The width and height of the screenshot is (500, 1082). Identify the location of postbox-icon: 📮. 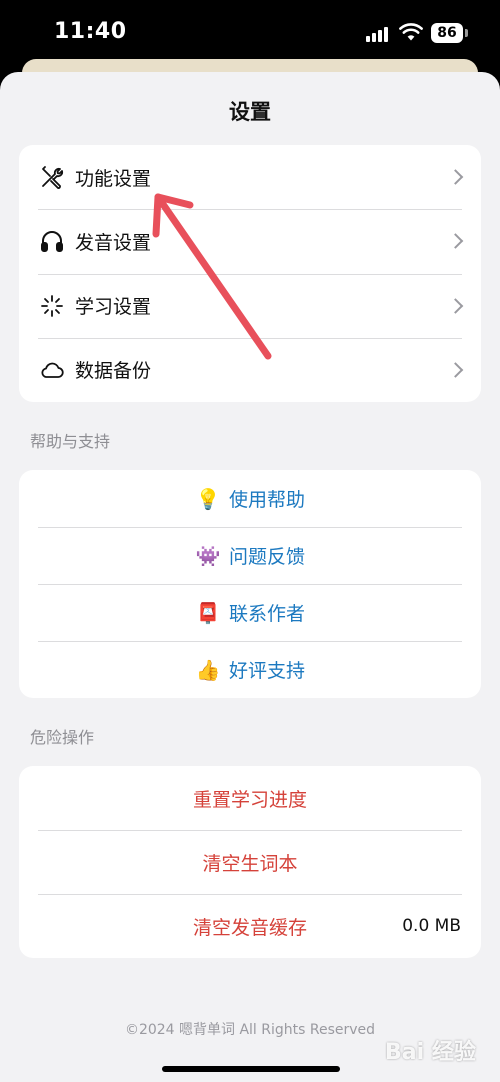
(208, 612).